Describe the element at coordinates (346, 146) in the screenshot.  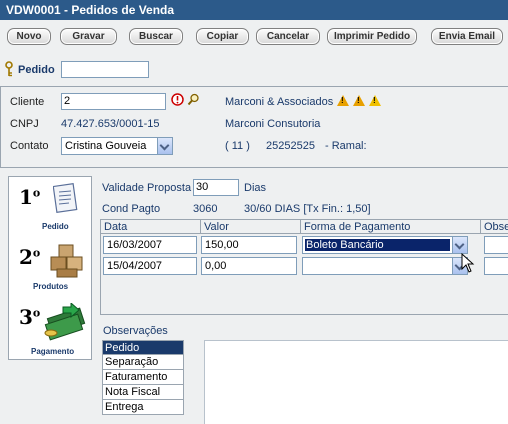
I see `ramal-label: - Ramal:` at that location.